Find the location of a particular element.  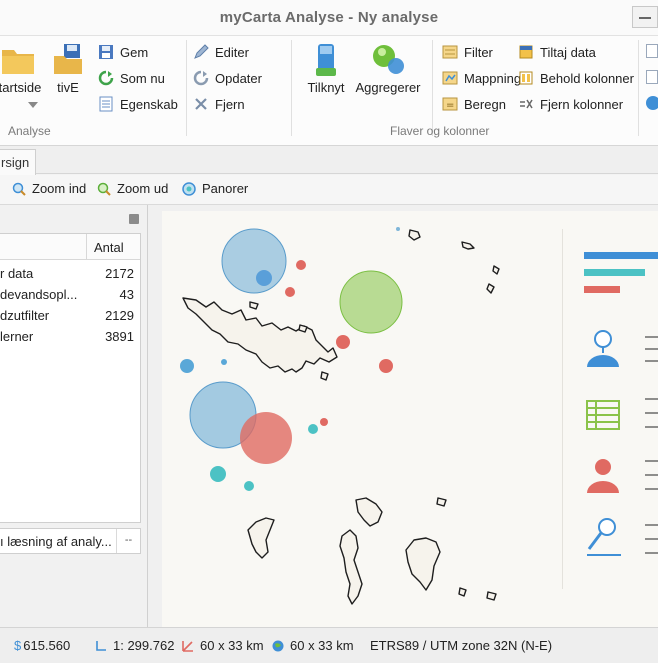

edit-icon is located at coordinates (201, 52).